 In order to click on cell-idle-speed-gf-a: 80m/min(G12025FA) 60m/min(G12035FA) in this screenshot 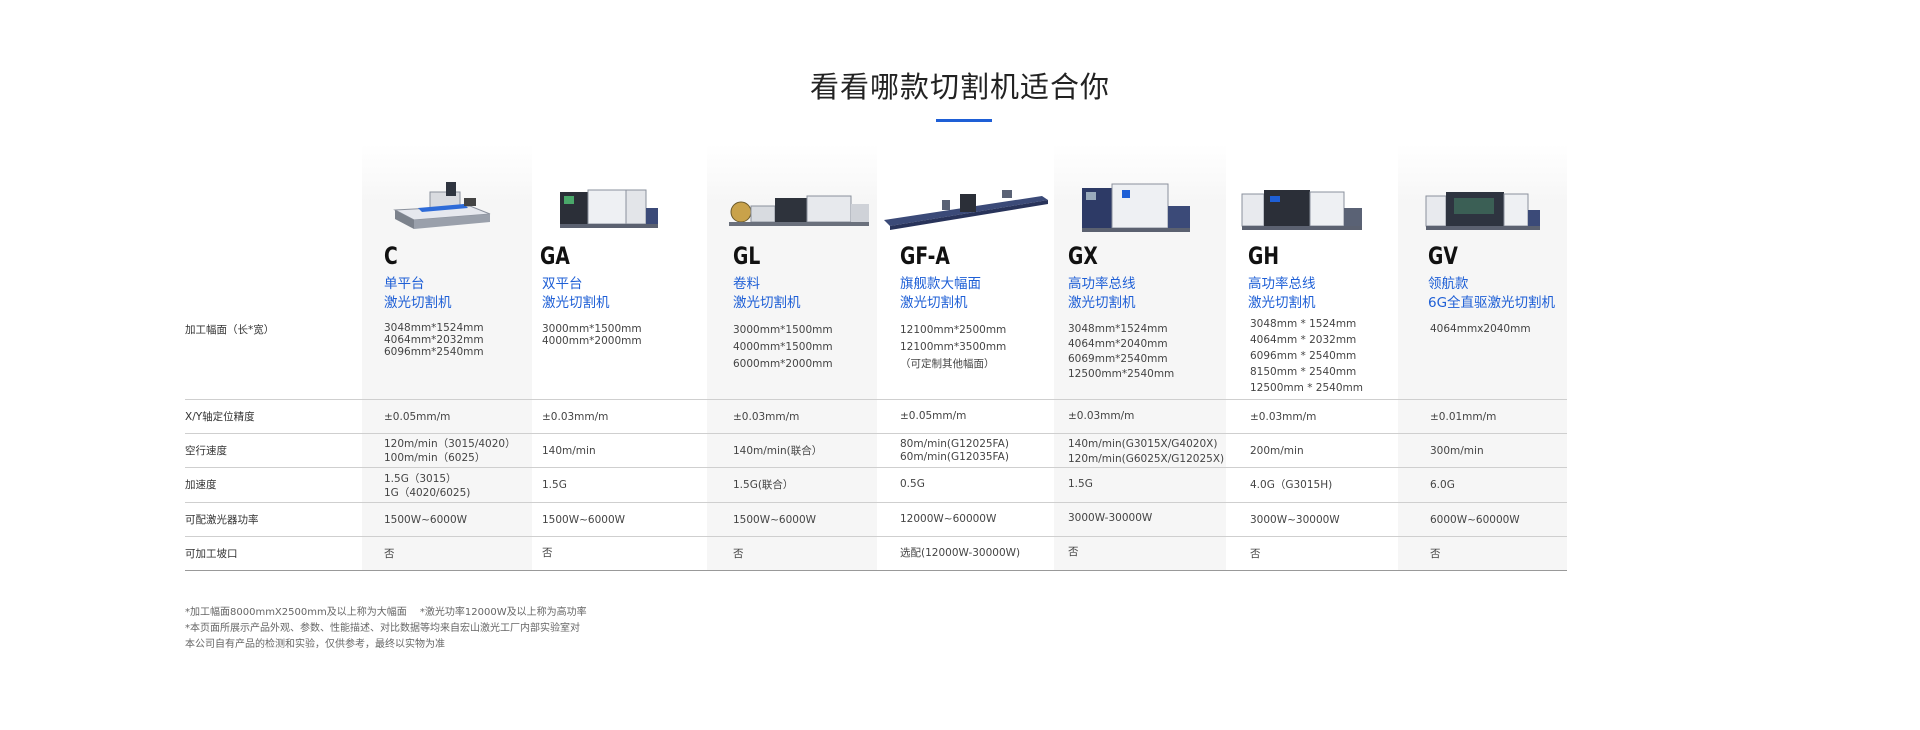, I will do `click(954, 450)`.